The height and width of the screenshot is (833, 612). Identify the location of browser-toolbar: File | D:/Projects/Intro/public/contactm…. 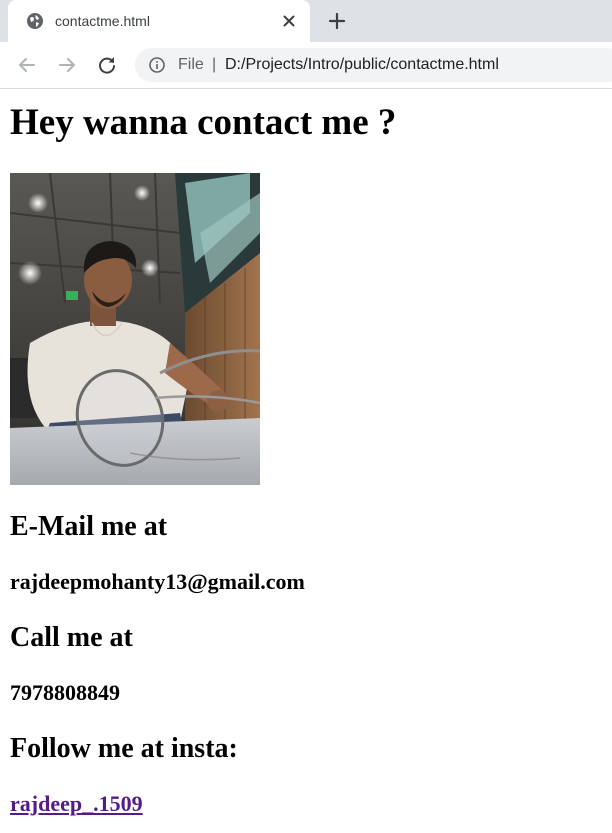
(306, 65).